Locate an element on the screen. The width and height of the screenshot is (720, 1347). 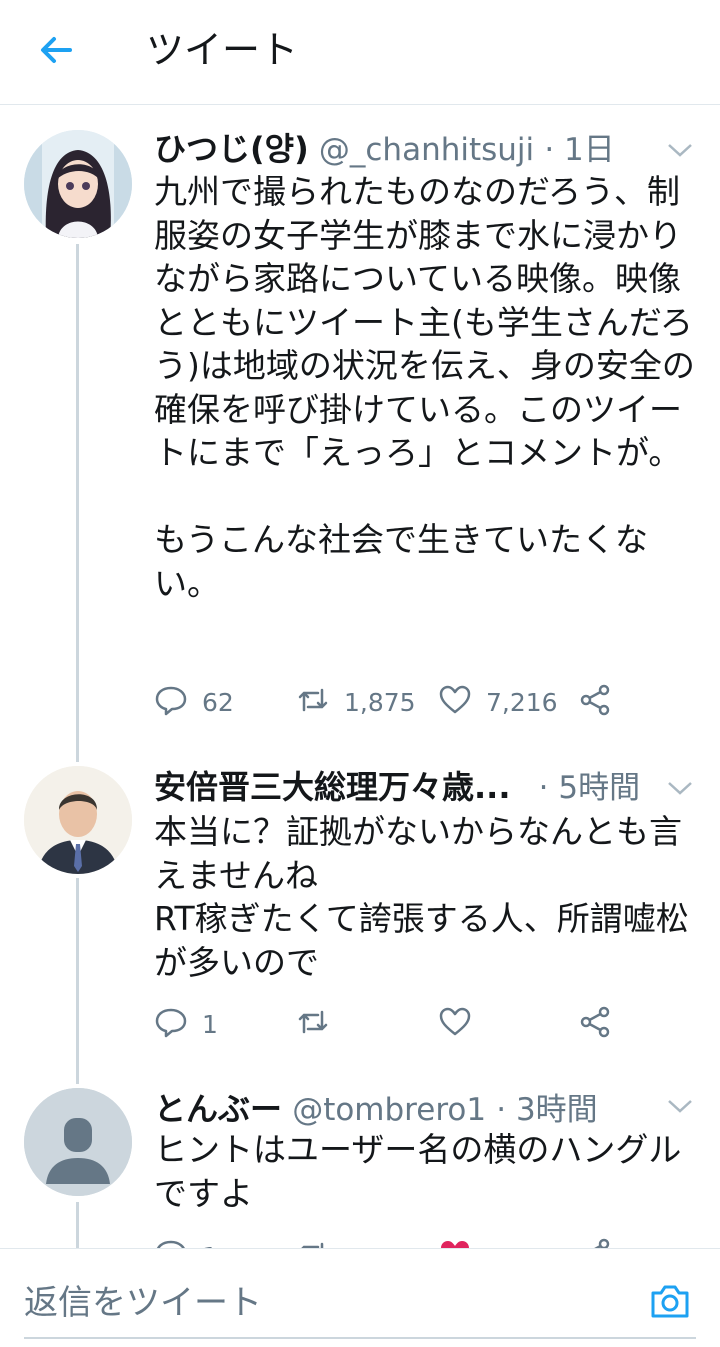
default-avatar-icon is located at coordinates (78, 1142).